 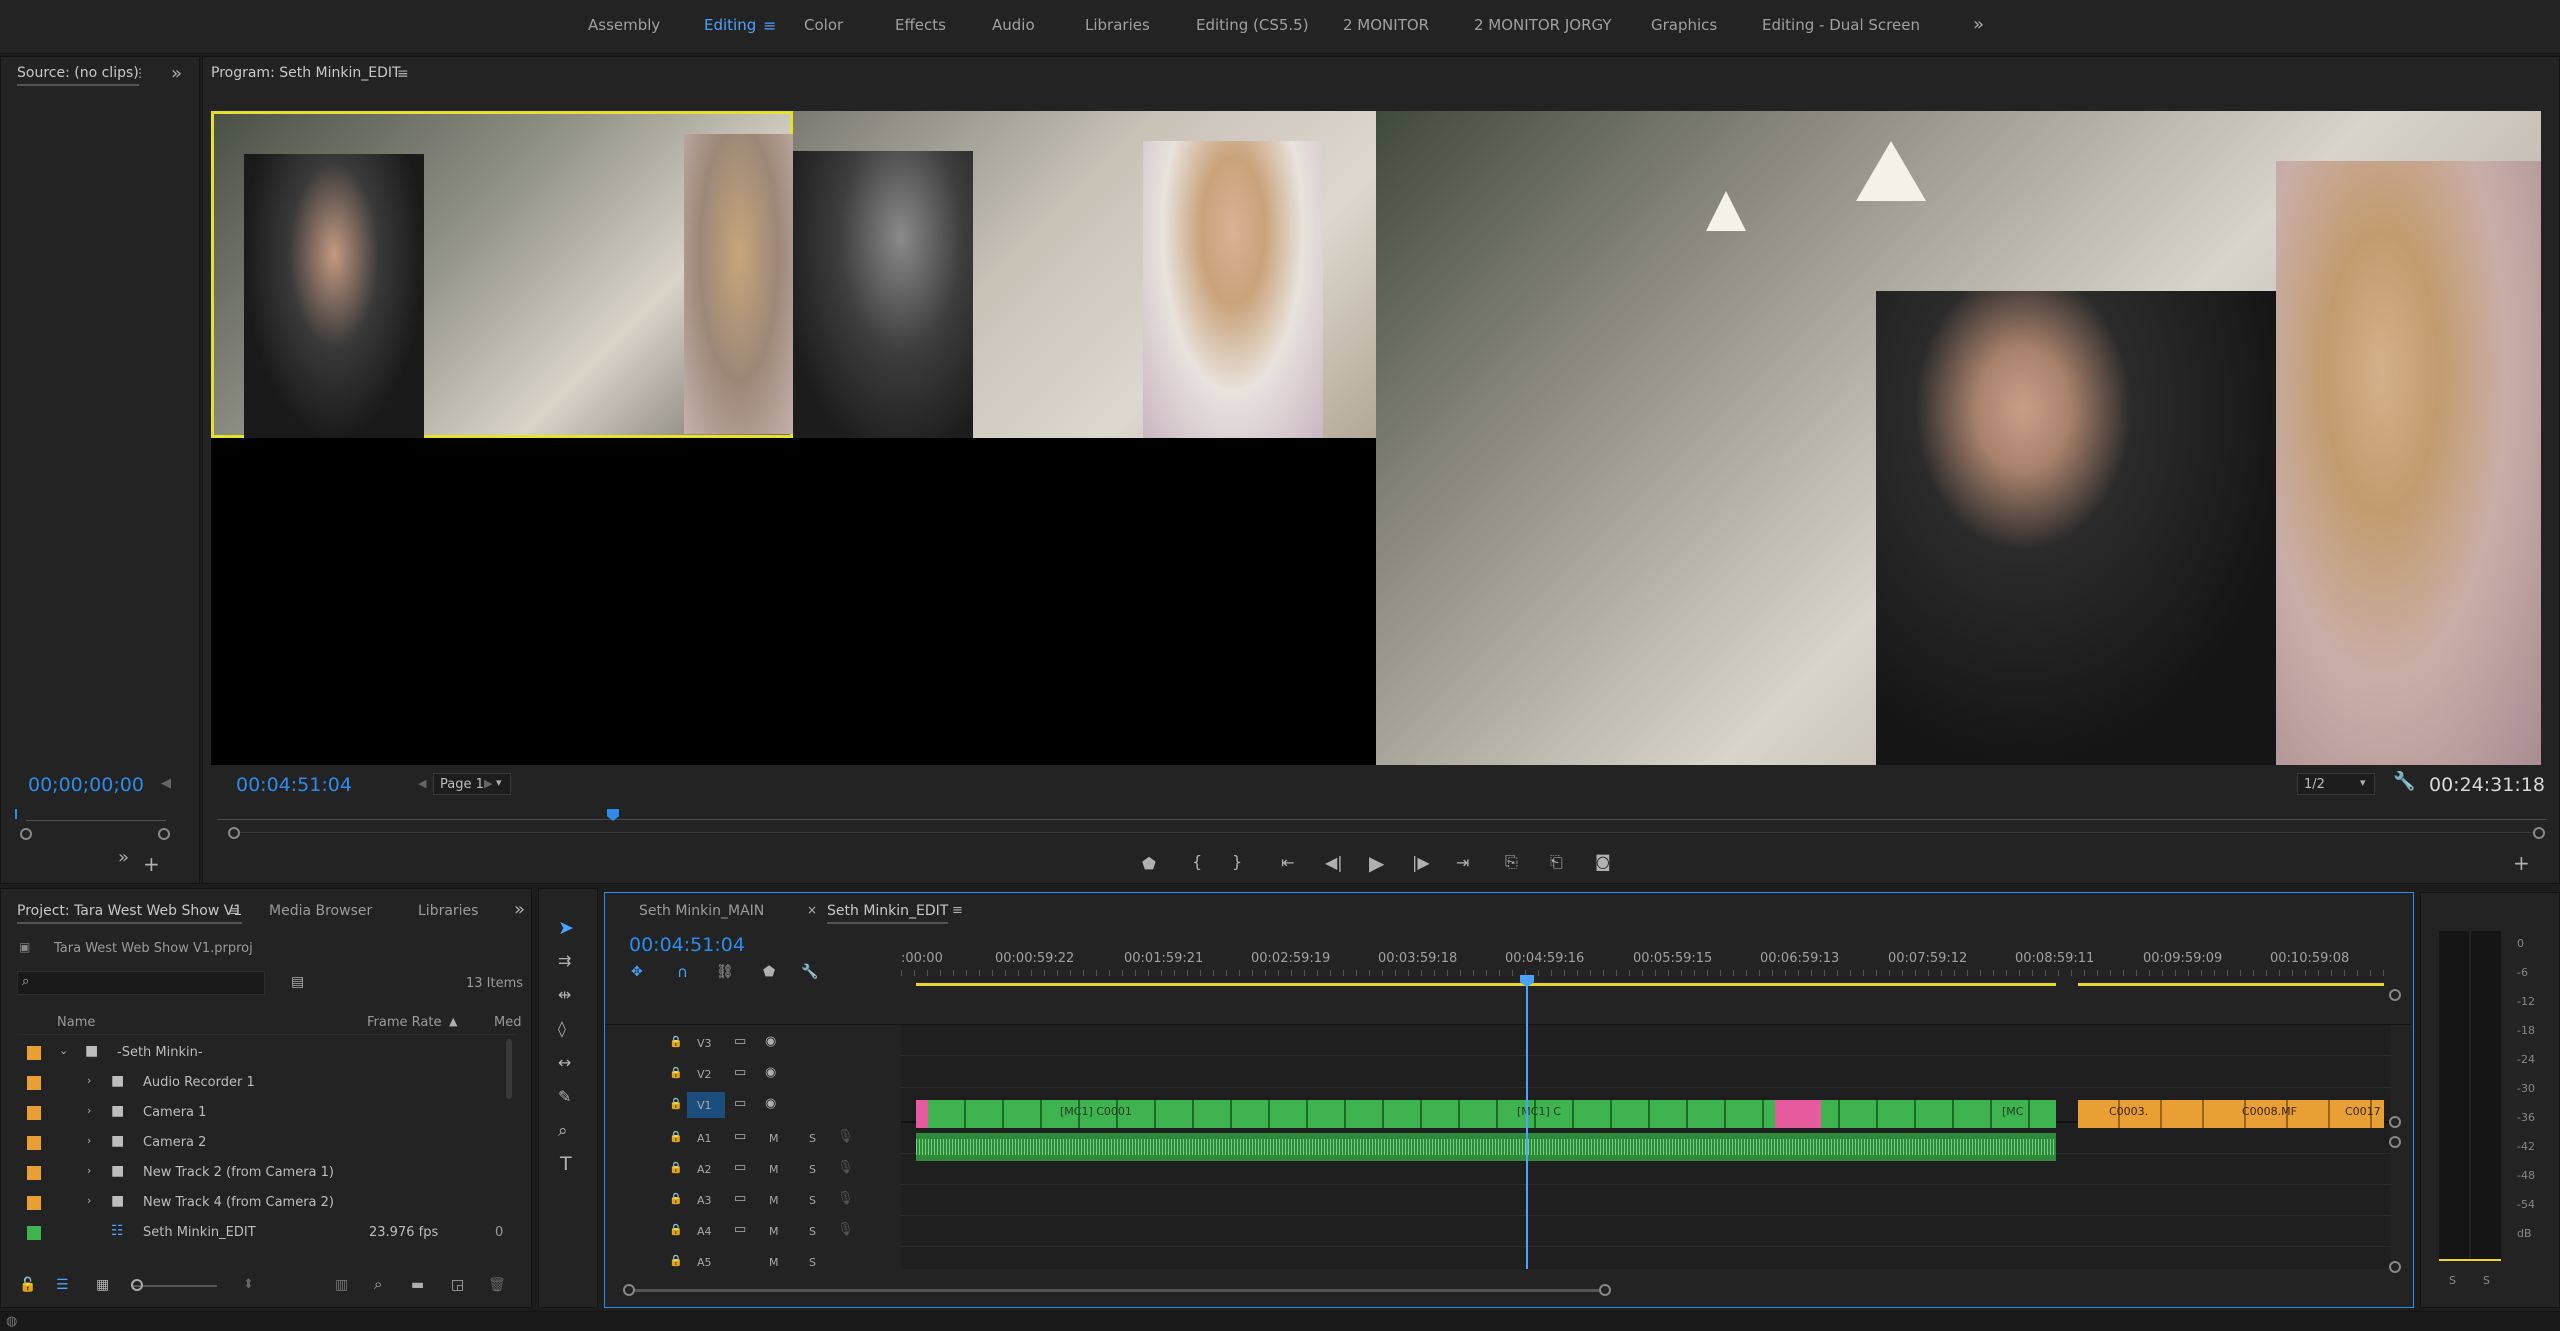 I want to click on program-menu-icon: ≡, so click(x=403, y=74).